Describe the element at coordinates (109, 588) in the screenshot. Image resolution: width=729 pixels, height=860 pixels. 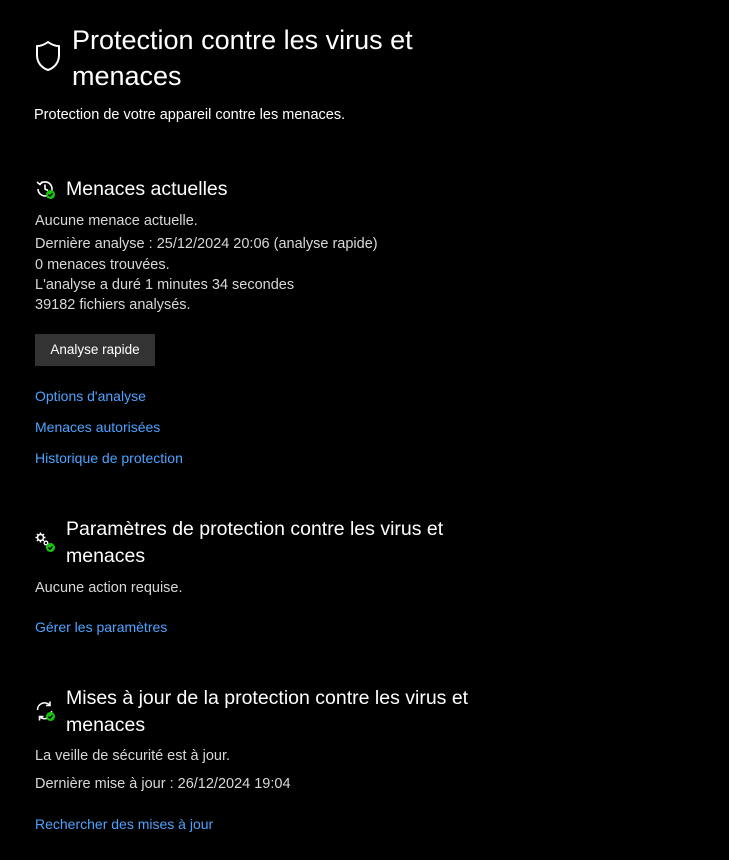
I see `settings-status-text: Aucune action requise.` at that location.